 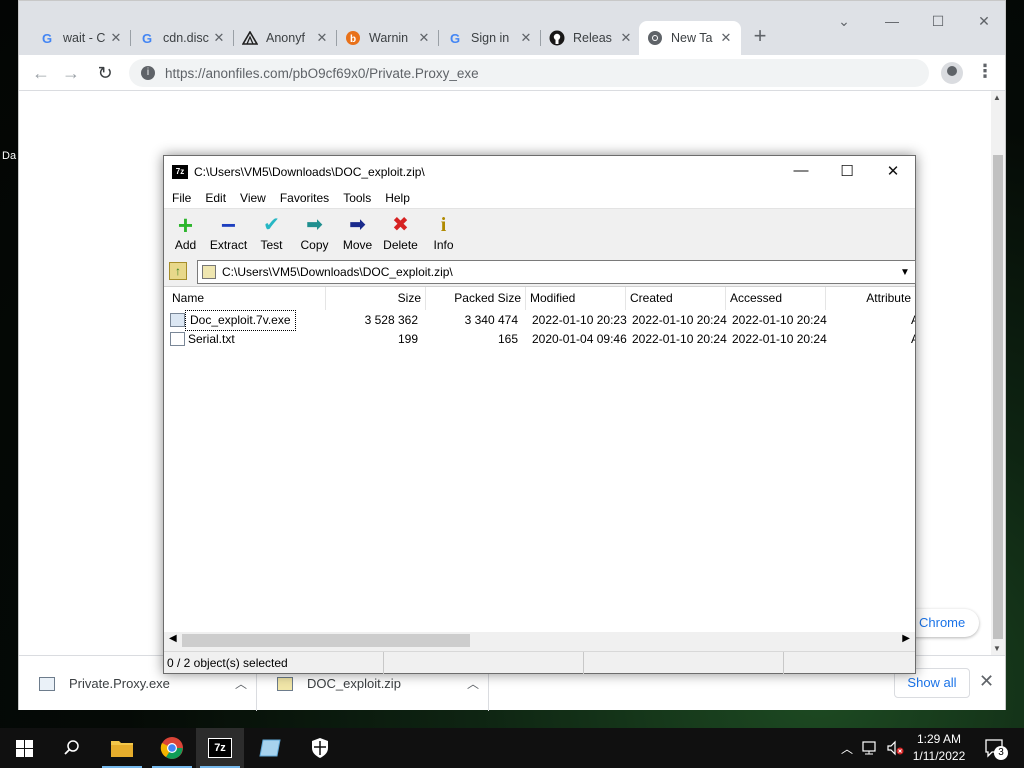 I want to click on column-created: Created, so click(x=676, y=298).